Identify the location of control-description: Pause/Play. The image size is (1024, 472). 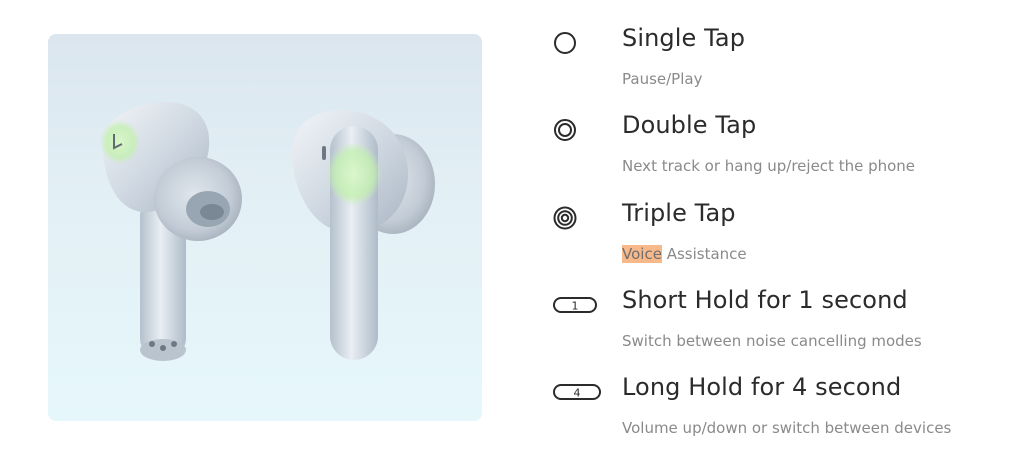
(662, 79).